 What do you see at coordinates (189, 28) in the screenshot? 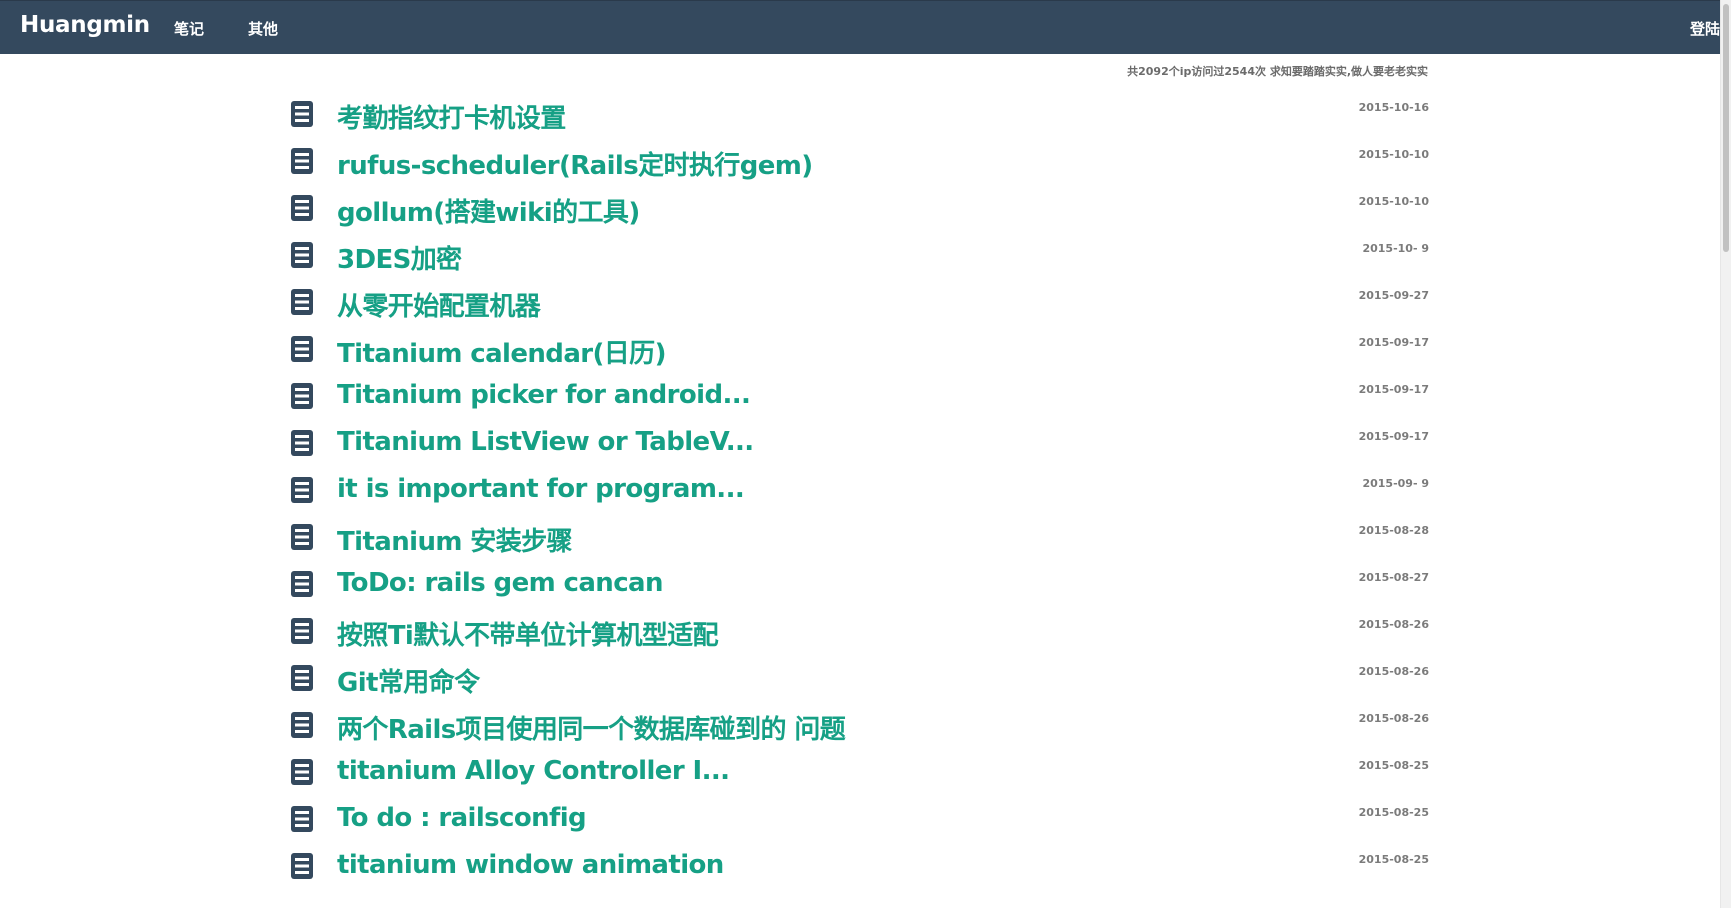
I see `nav-item-notes: 笔记` at bounding box center [189, 28].